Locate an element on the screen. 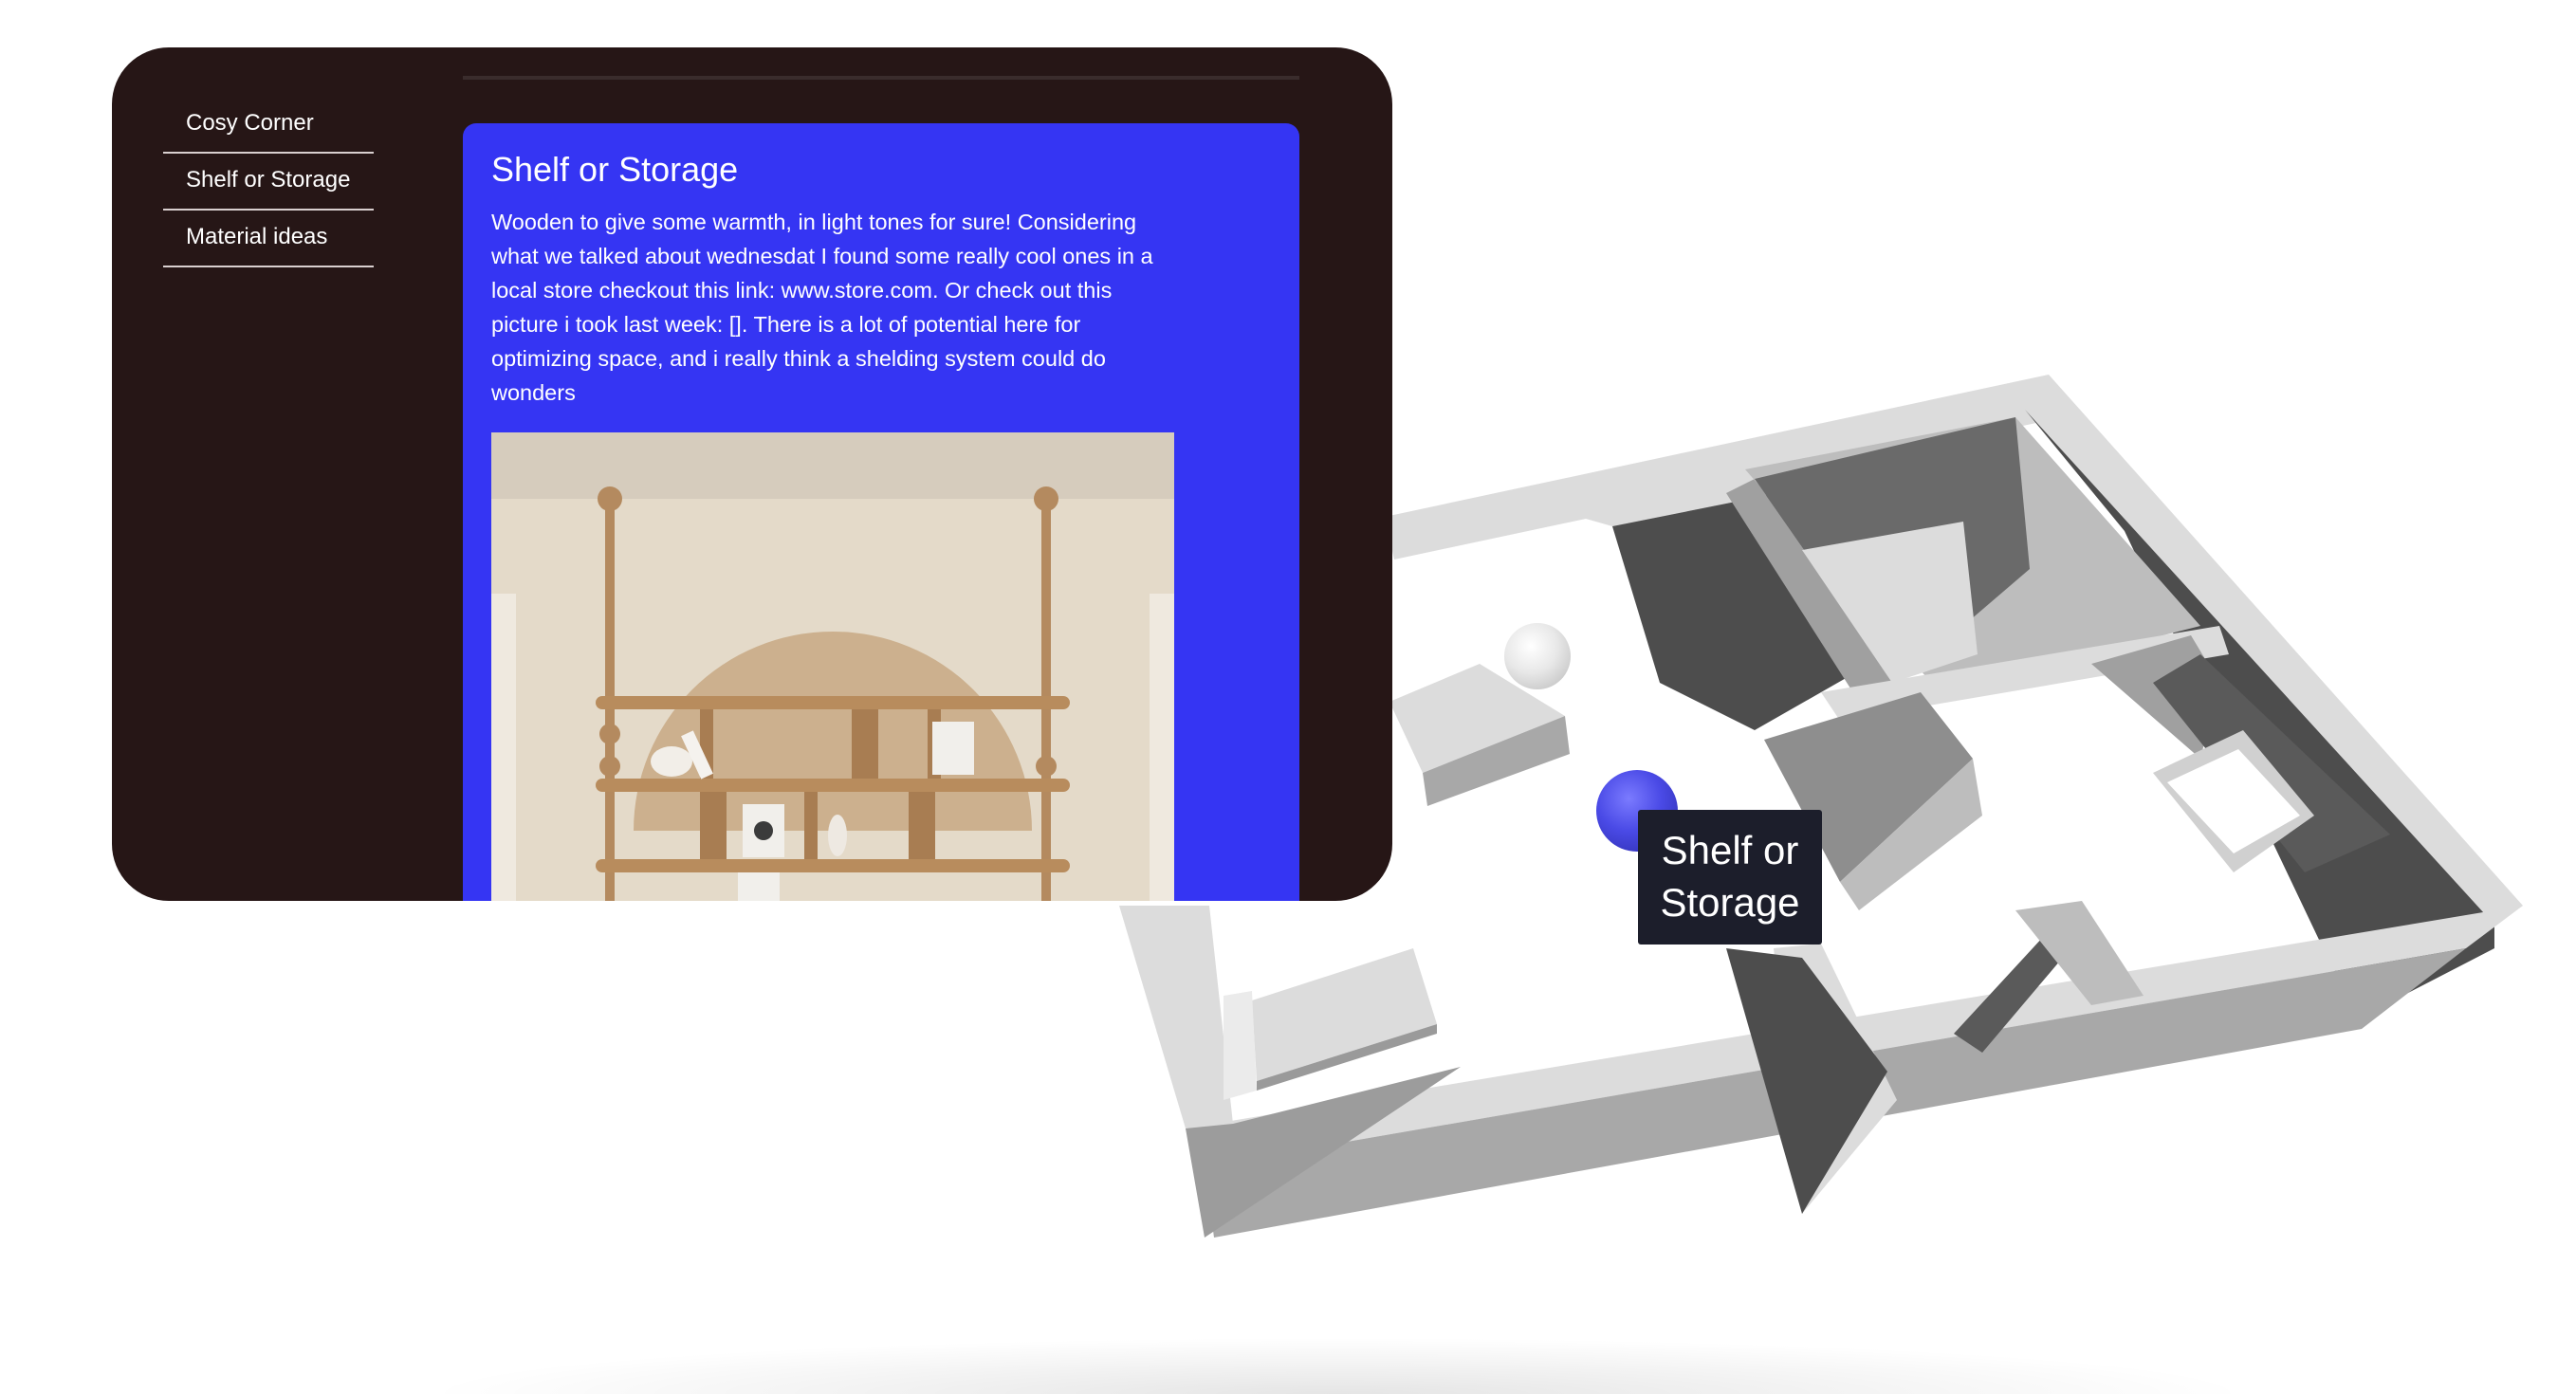  divider is located at coordinates (881, 78).